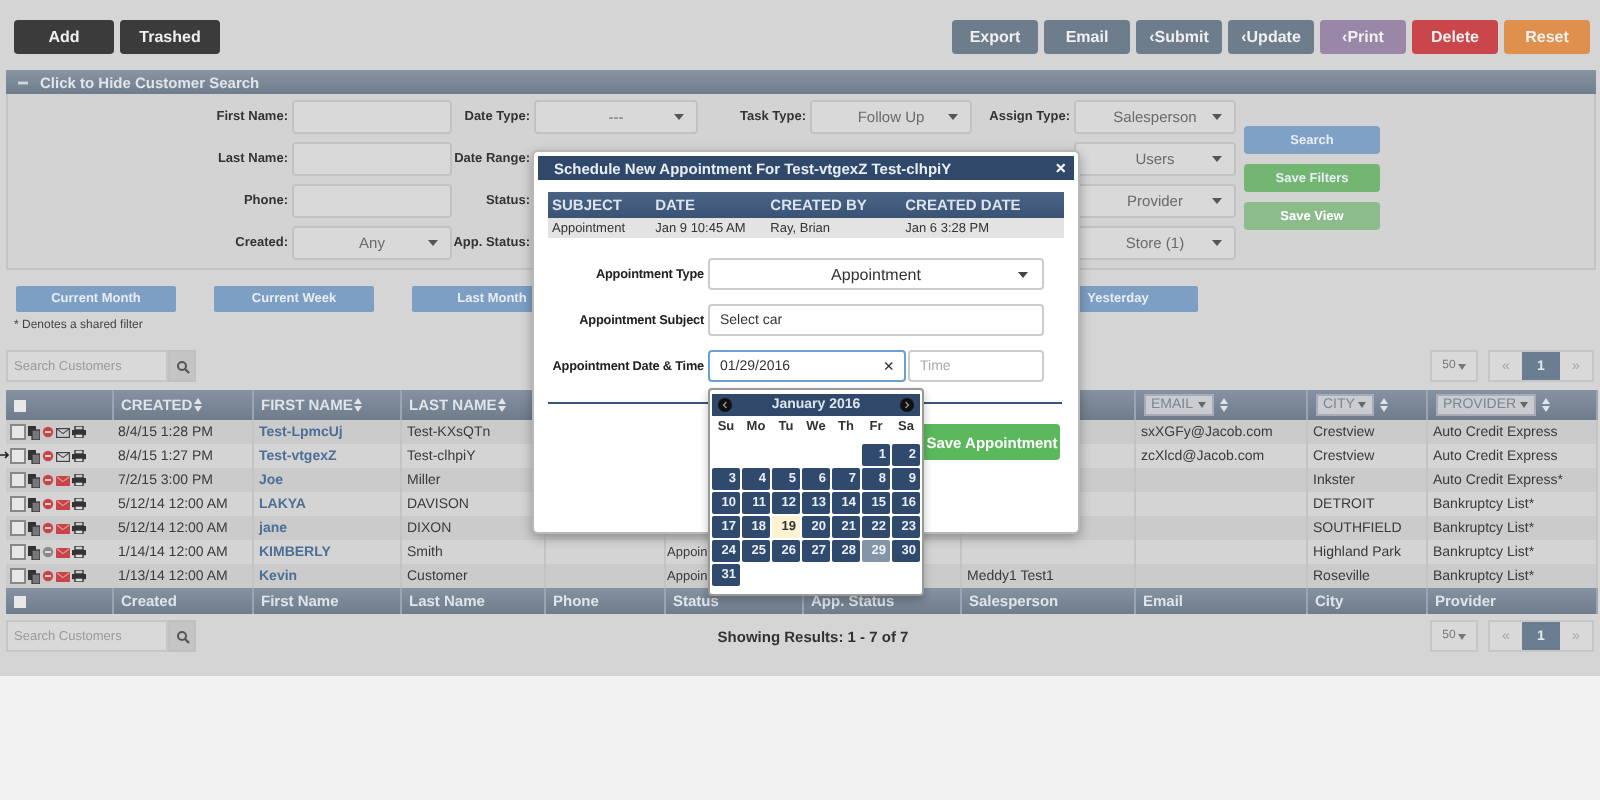 This screenshot has width=1600, height=800. What do you see at coordinates (1455, 37) in the screenshot?
I see `toolbar-button: Delete` at bounding box center [1455, 37].